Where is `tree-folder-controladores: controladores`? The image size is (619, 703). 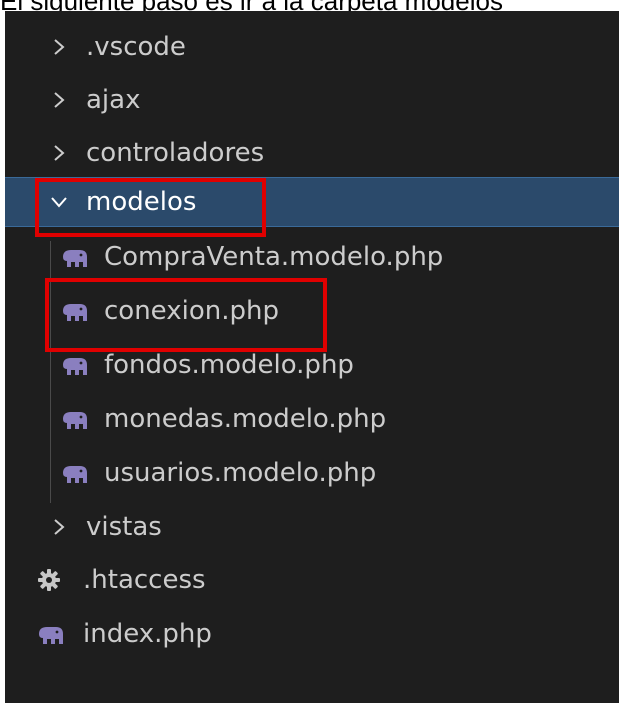 tree-folder-controladores: controladores is located at coordinates (312, 153).